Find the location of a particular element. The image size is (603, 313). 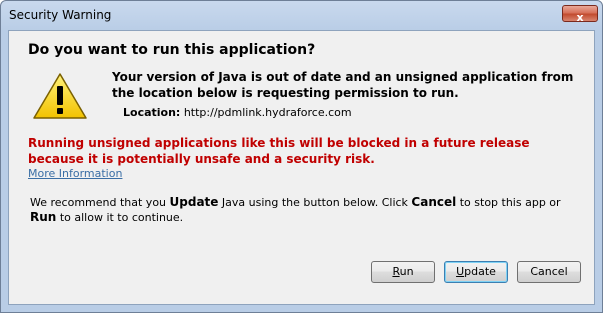

run-button: Run is located at coordinates (403, 272).